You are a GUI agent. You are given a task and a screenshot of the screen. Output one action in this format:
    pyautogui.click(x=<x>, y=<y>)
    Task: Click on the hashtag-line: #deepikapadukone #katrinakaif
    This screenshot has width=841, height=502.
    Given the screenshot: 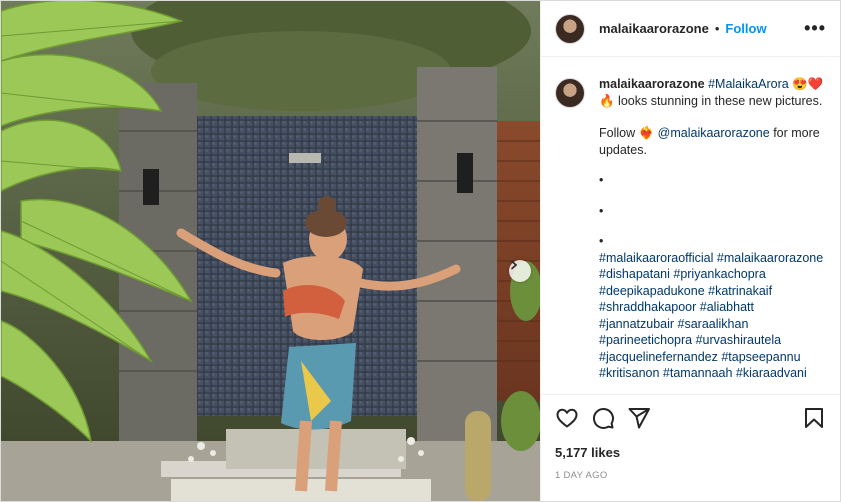 What is the action you would take?
    pyautogui.click(x=712, y=291)
    